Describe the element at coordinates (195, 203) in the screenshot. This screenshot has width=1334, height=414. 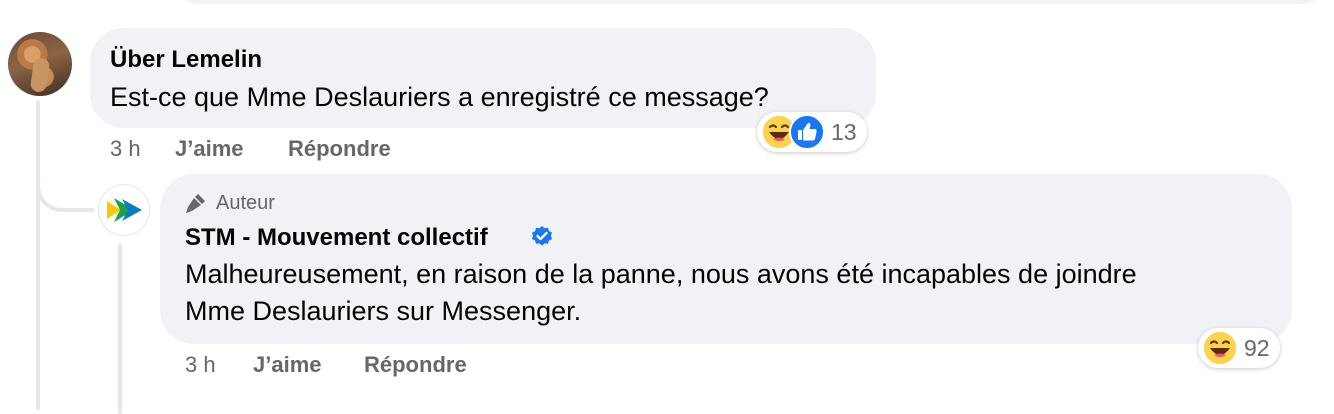
I see `microphone-icon` at that location.